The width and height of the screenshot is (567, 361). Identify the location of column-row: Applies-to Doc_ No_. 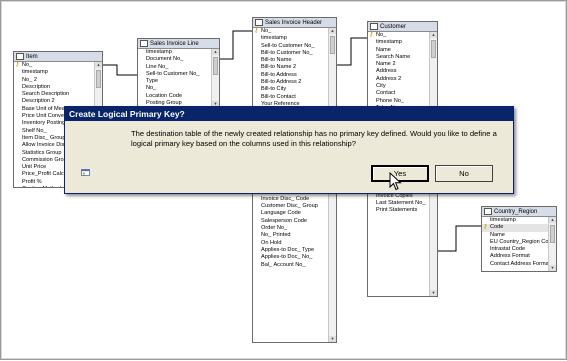
(290, 257).